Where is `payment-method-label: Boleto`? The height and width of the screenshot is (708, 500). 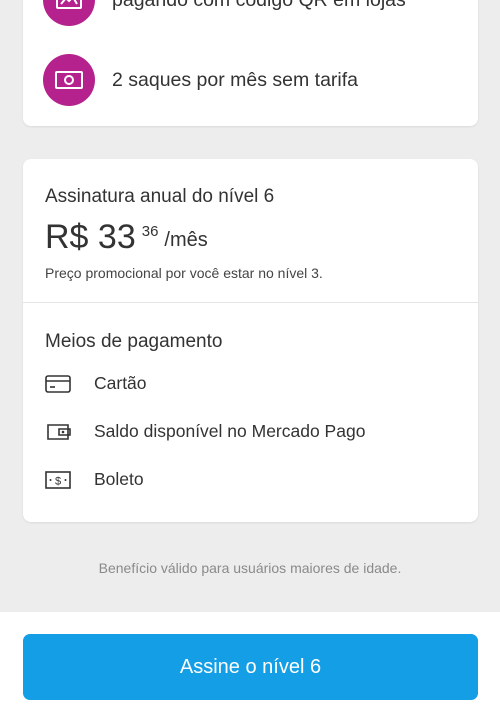
payment-method-label: Boleto is located at coordinates (119, 479).